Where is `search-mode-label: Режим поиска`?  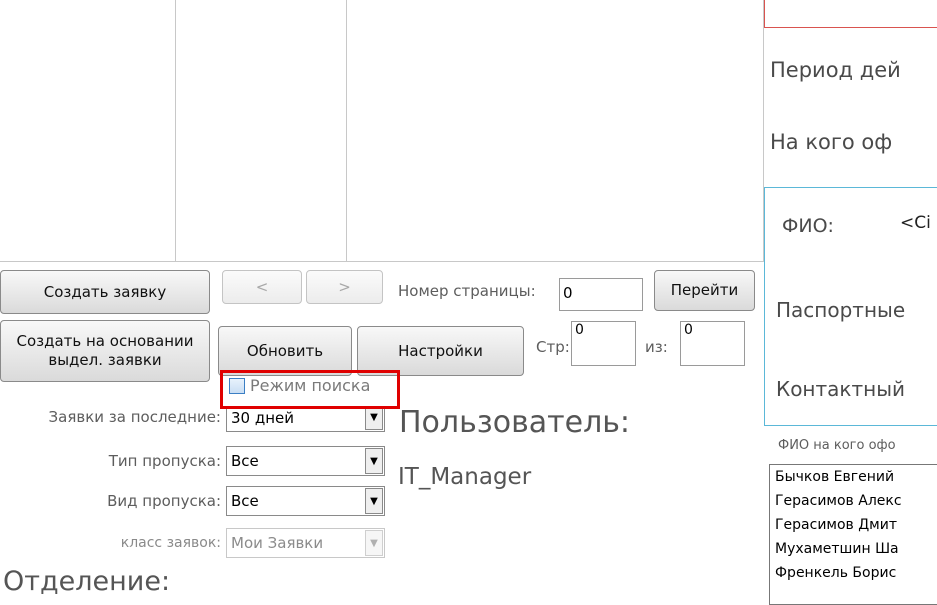 search-mode-label: Режим поиска is located at coordinates (310, 385).